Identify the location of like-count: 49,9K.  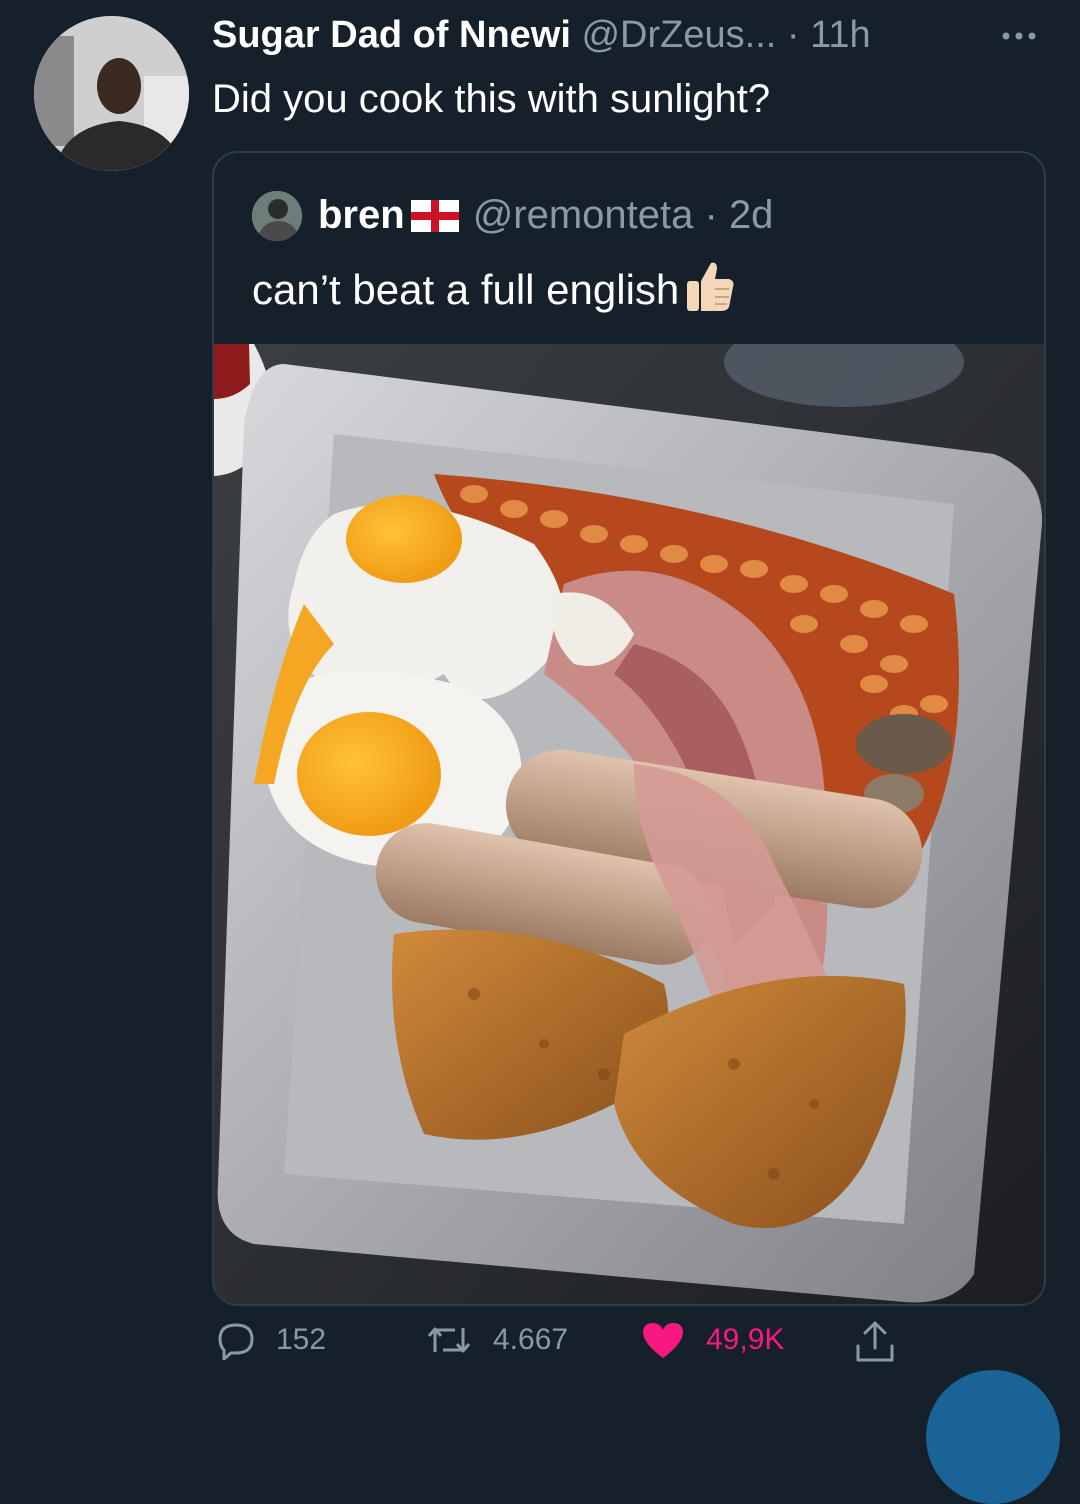
(745, 1339).